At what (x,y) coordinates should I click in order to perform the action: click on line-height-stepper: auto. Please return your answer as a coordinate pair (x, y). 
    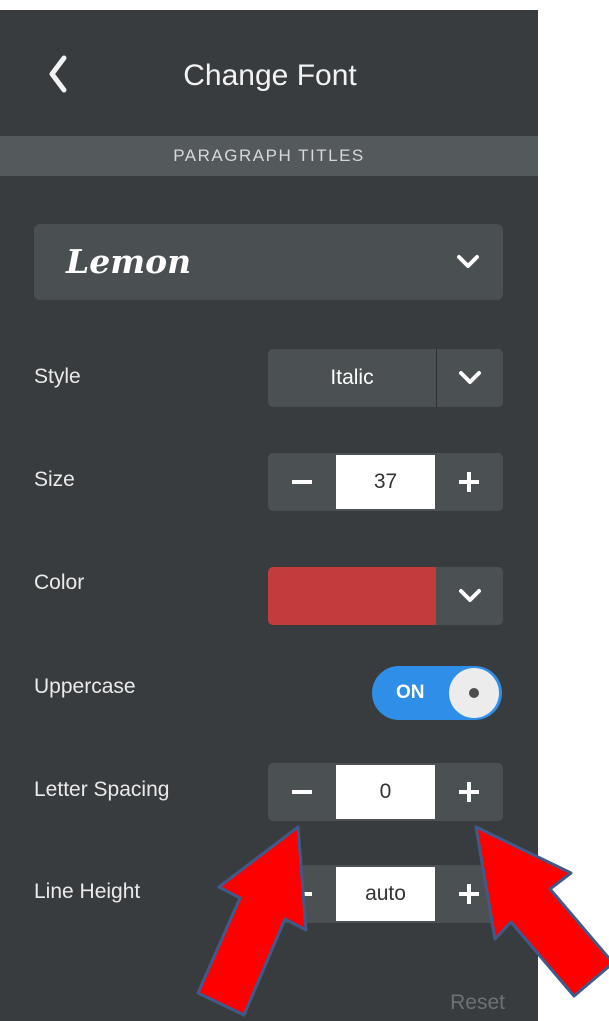
    Looking at the image, I should click on (385, 894).